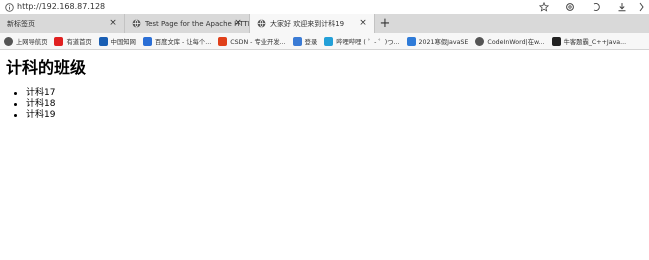  I want to click on nowcoder-icon, so click(556, 41).